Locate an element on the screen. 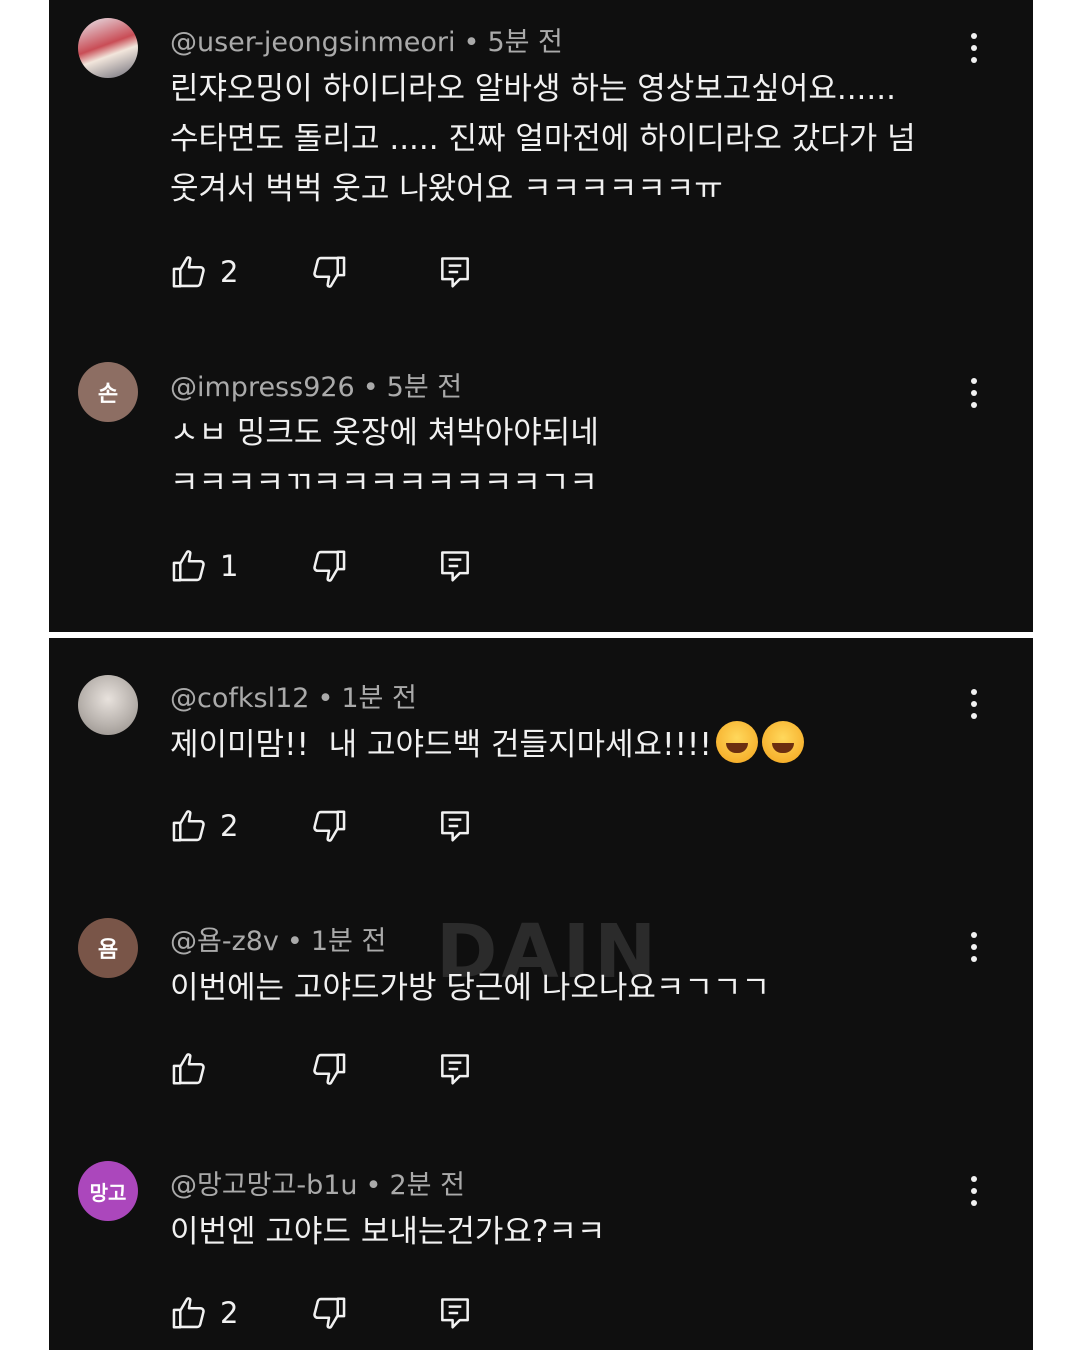  comment-actions: 1 is located at coordinates (340, 566).